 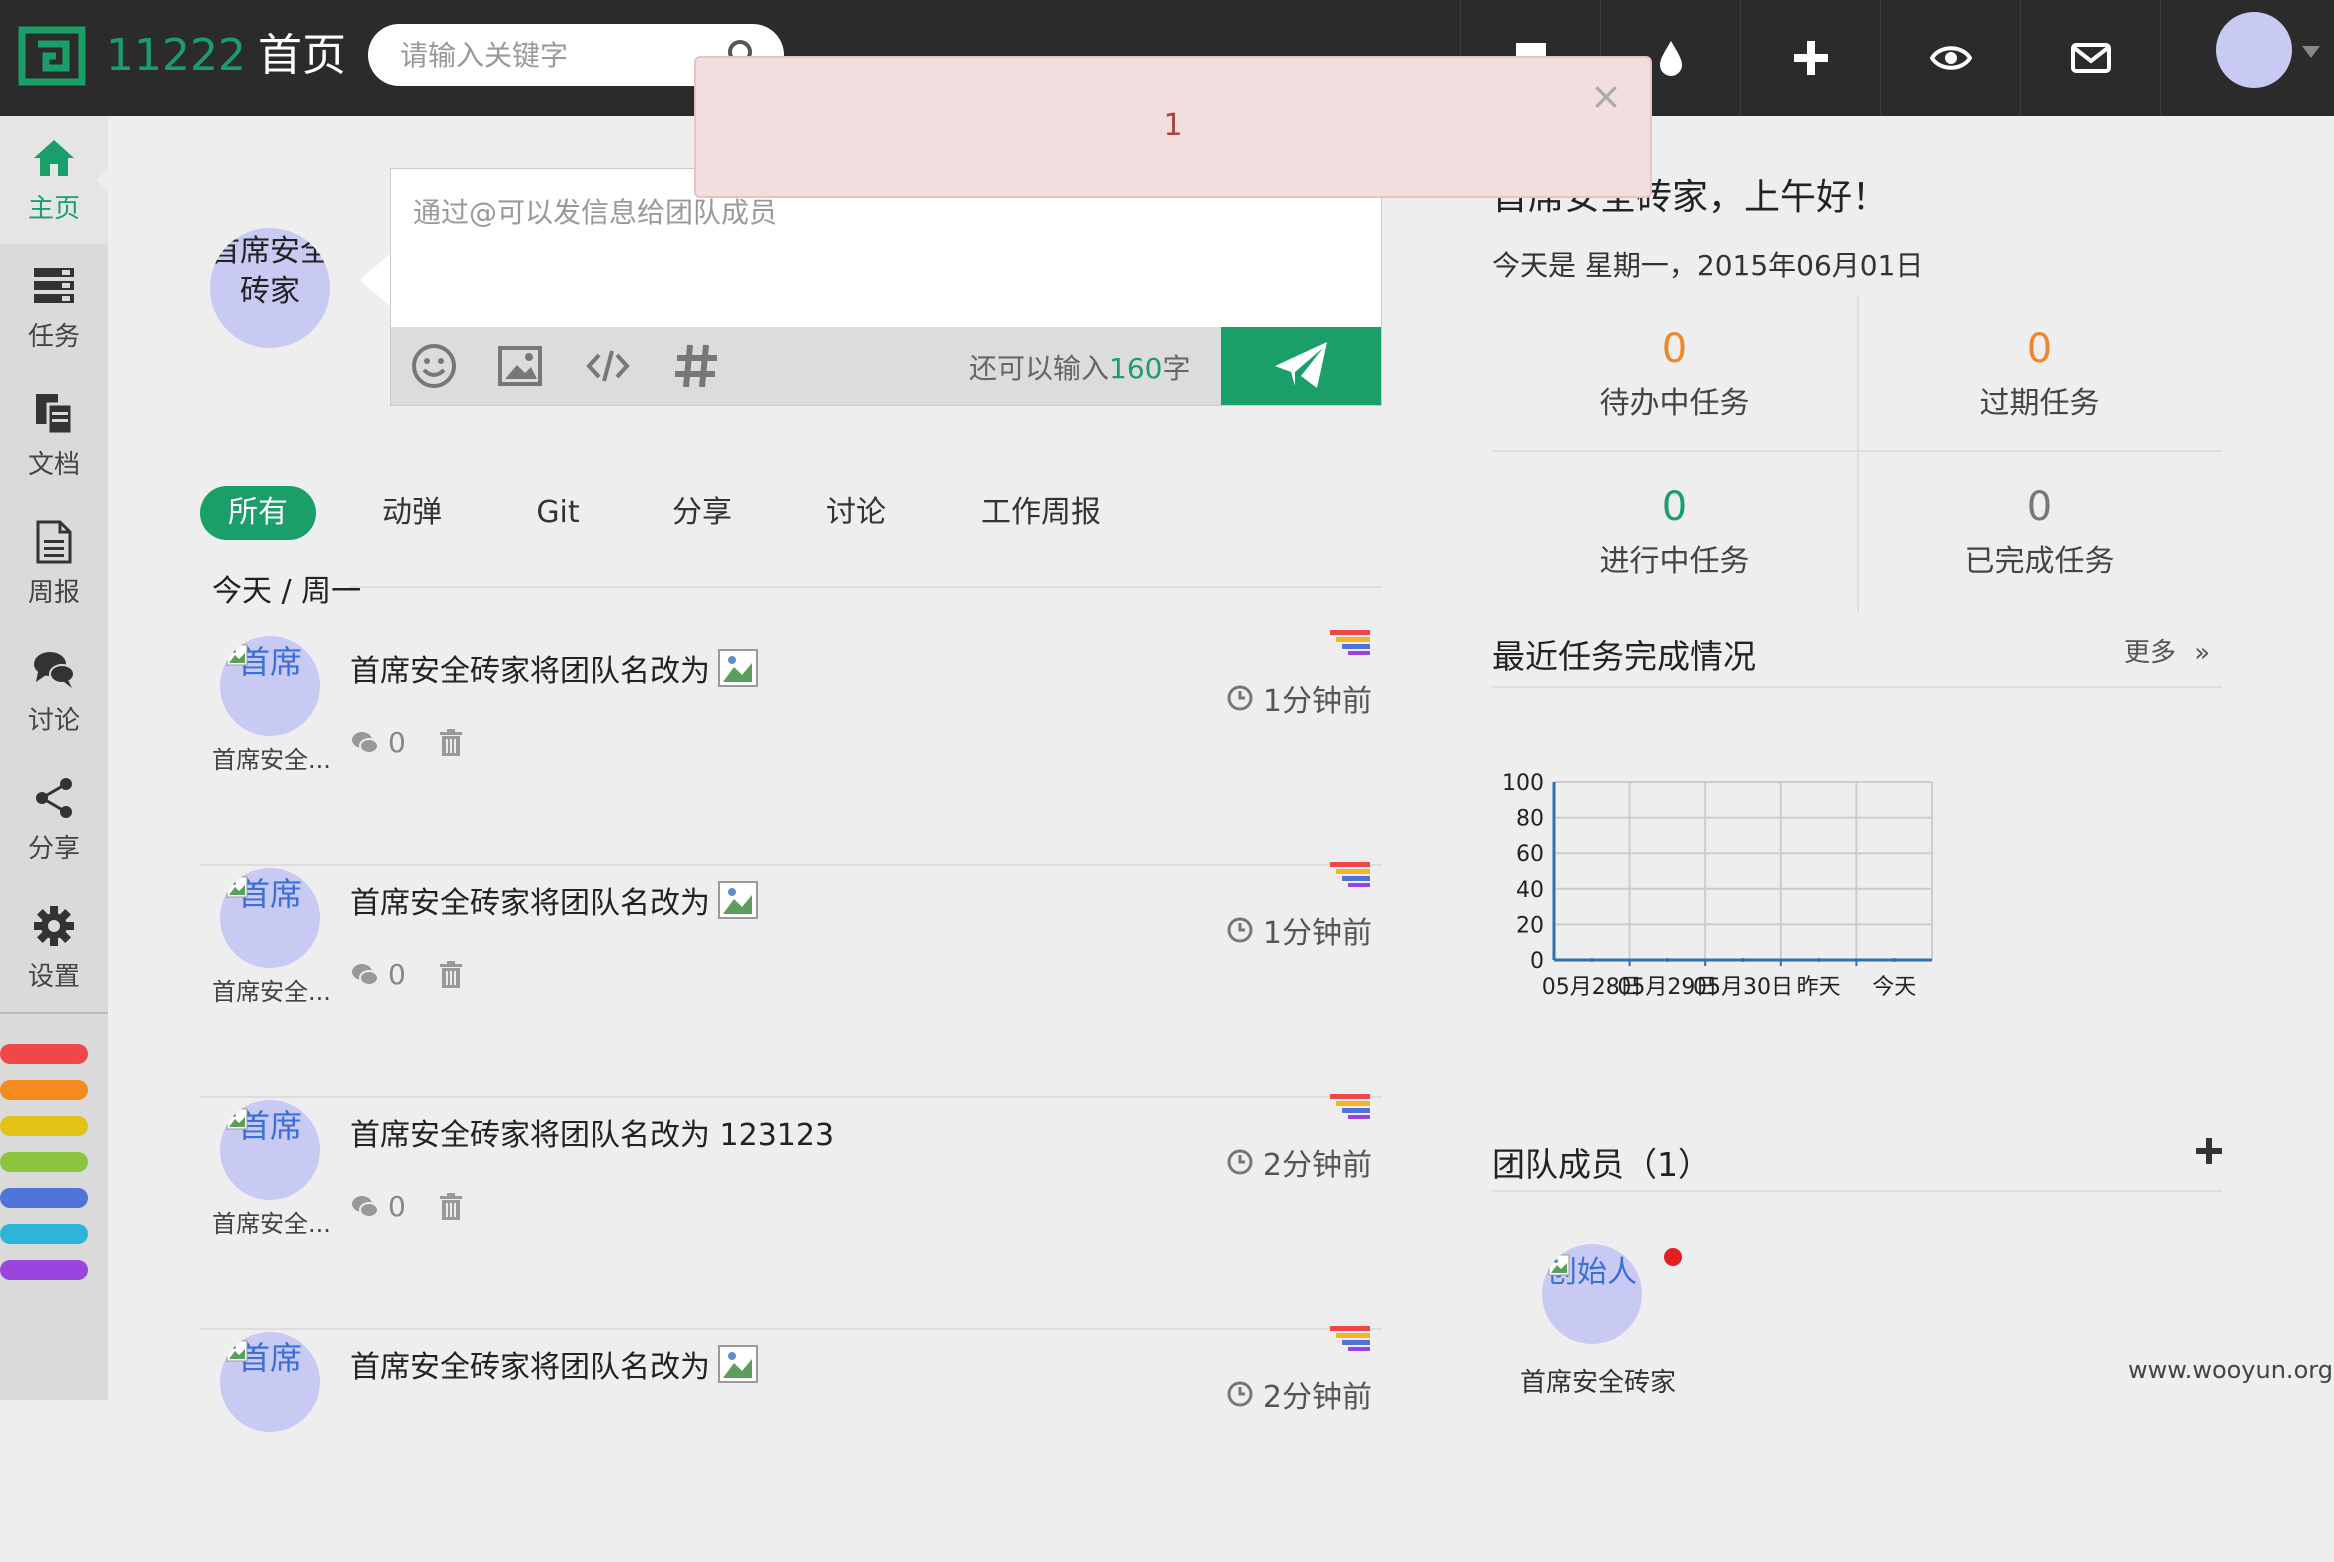 What do you see at coordinates (376, 280) in the screenshot?
I see `composer-pointer` at bounding box center [376, 280].